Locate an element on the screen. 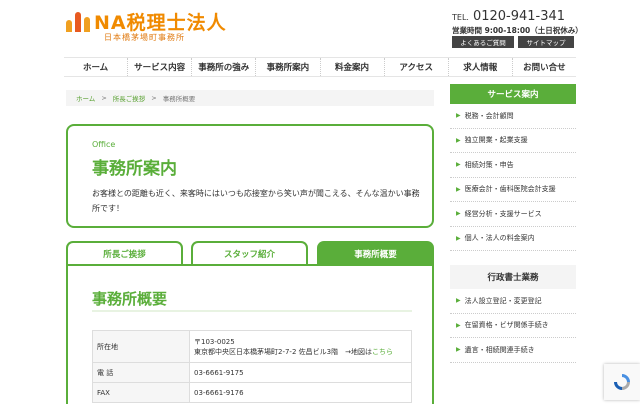  logo-text: NA税理士法人 is located at coordinates (160, 23).